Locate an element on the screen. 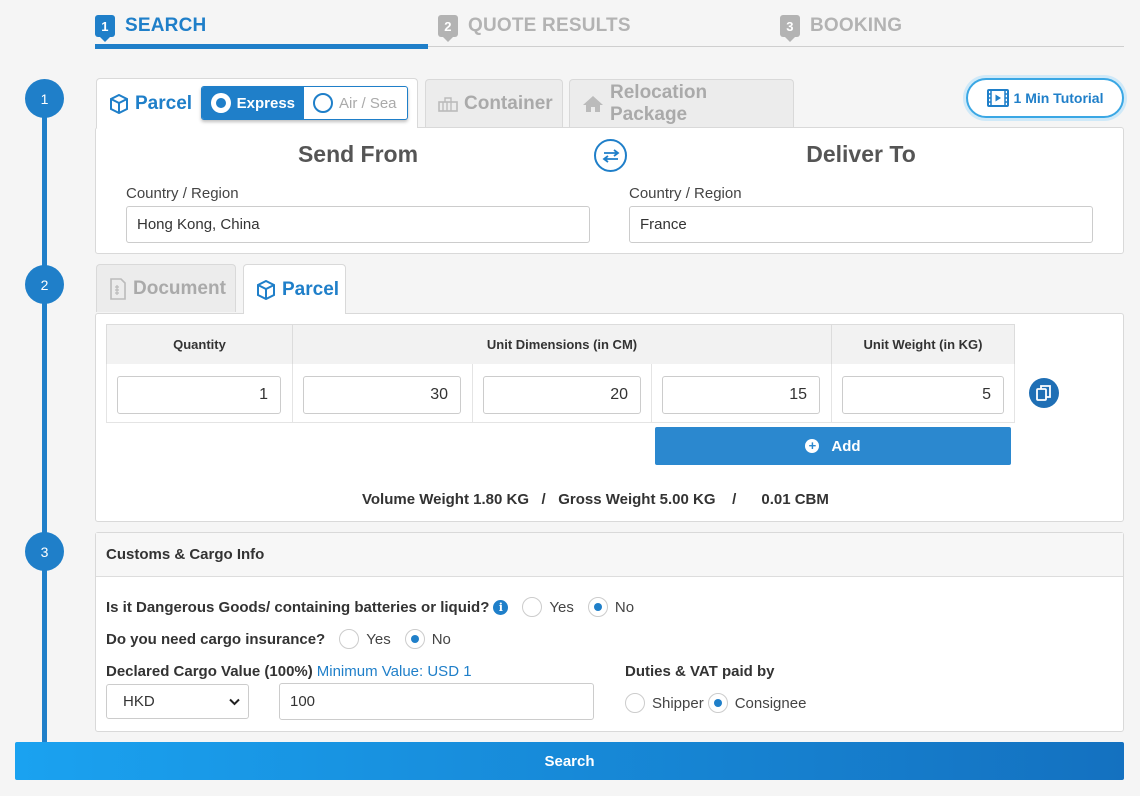  tab-relocation-package: Relocation Package is located at coordinates (681, 103).